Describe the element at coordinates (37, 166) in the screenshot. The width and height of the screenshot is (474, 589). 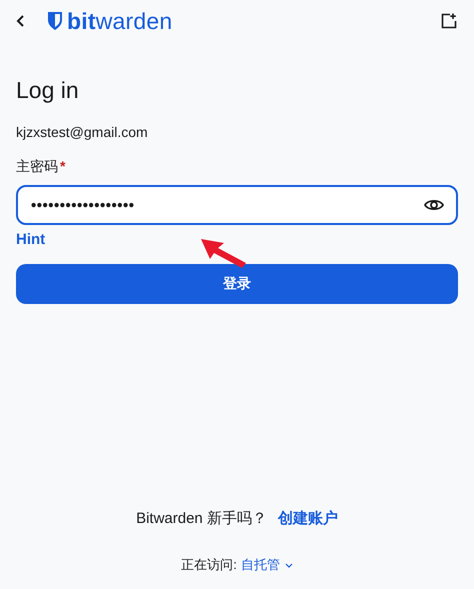
I see `field-label: 主密码` at that location.